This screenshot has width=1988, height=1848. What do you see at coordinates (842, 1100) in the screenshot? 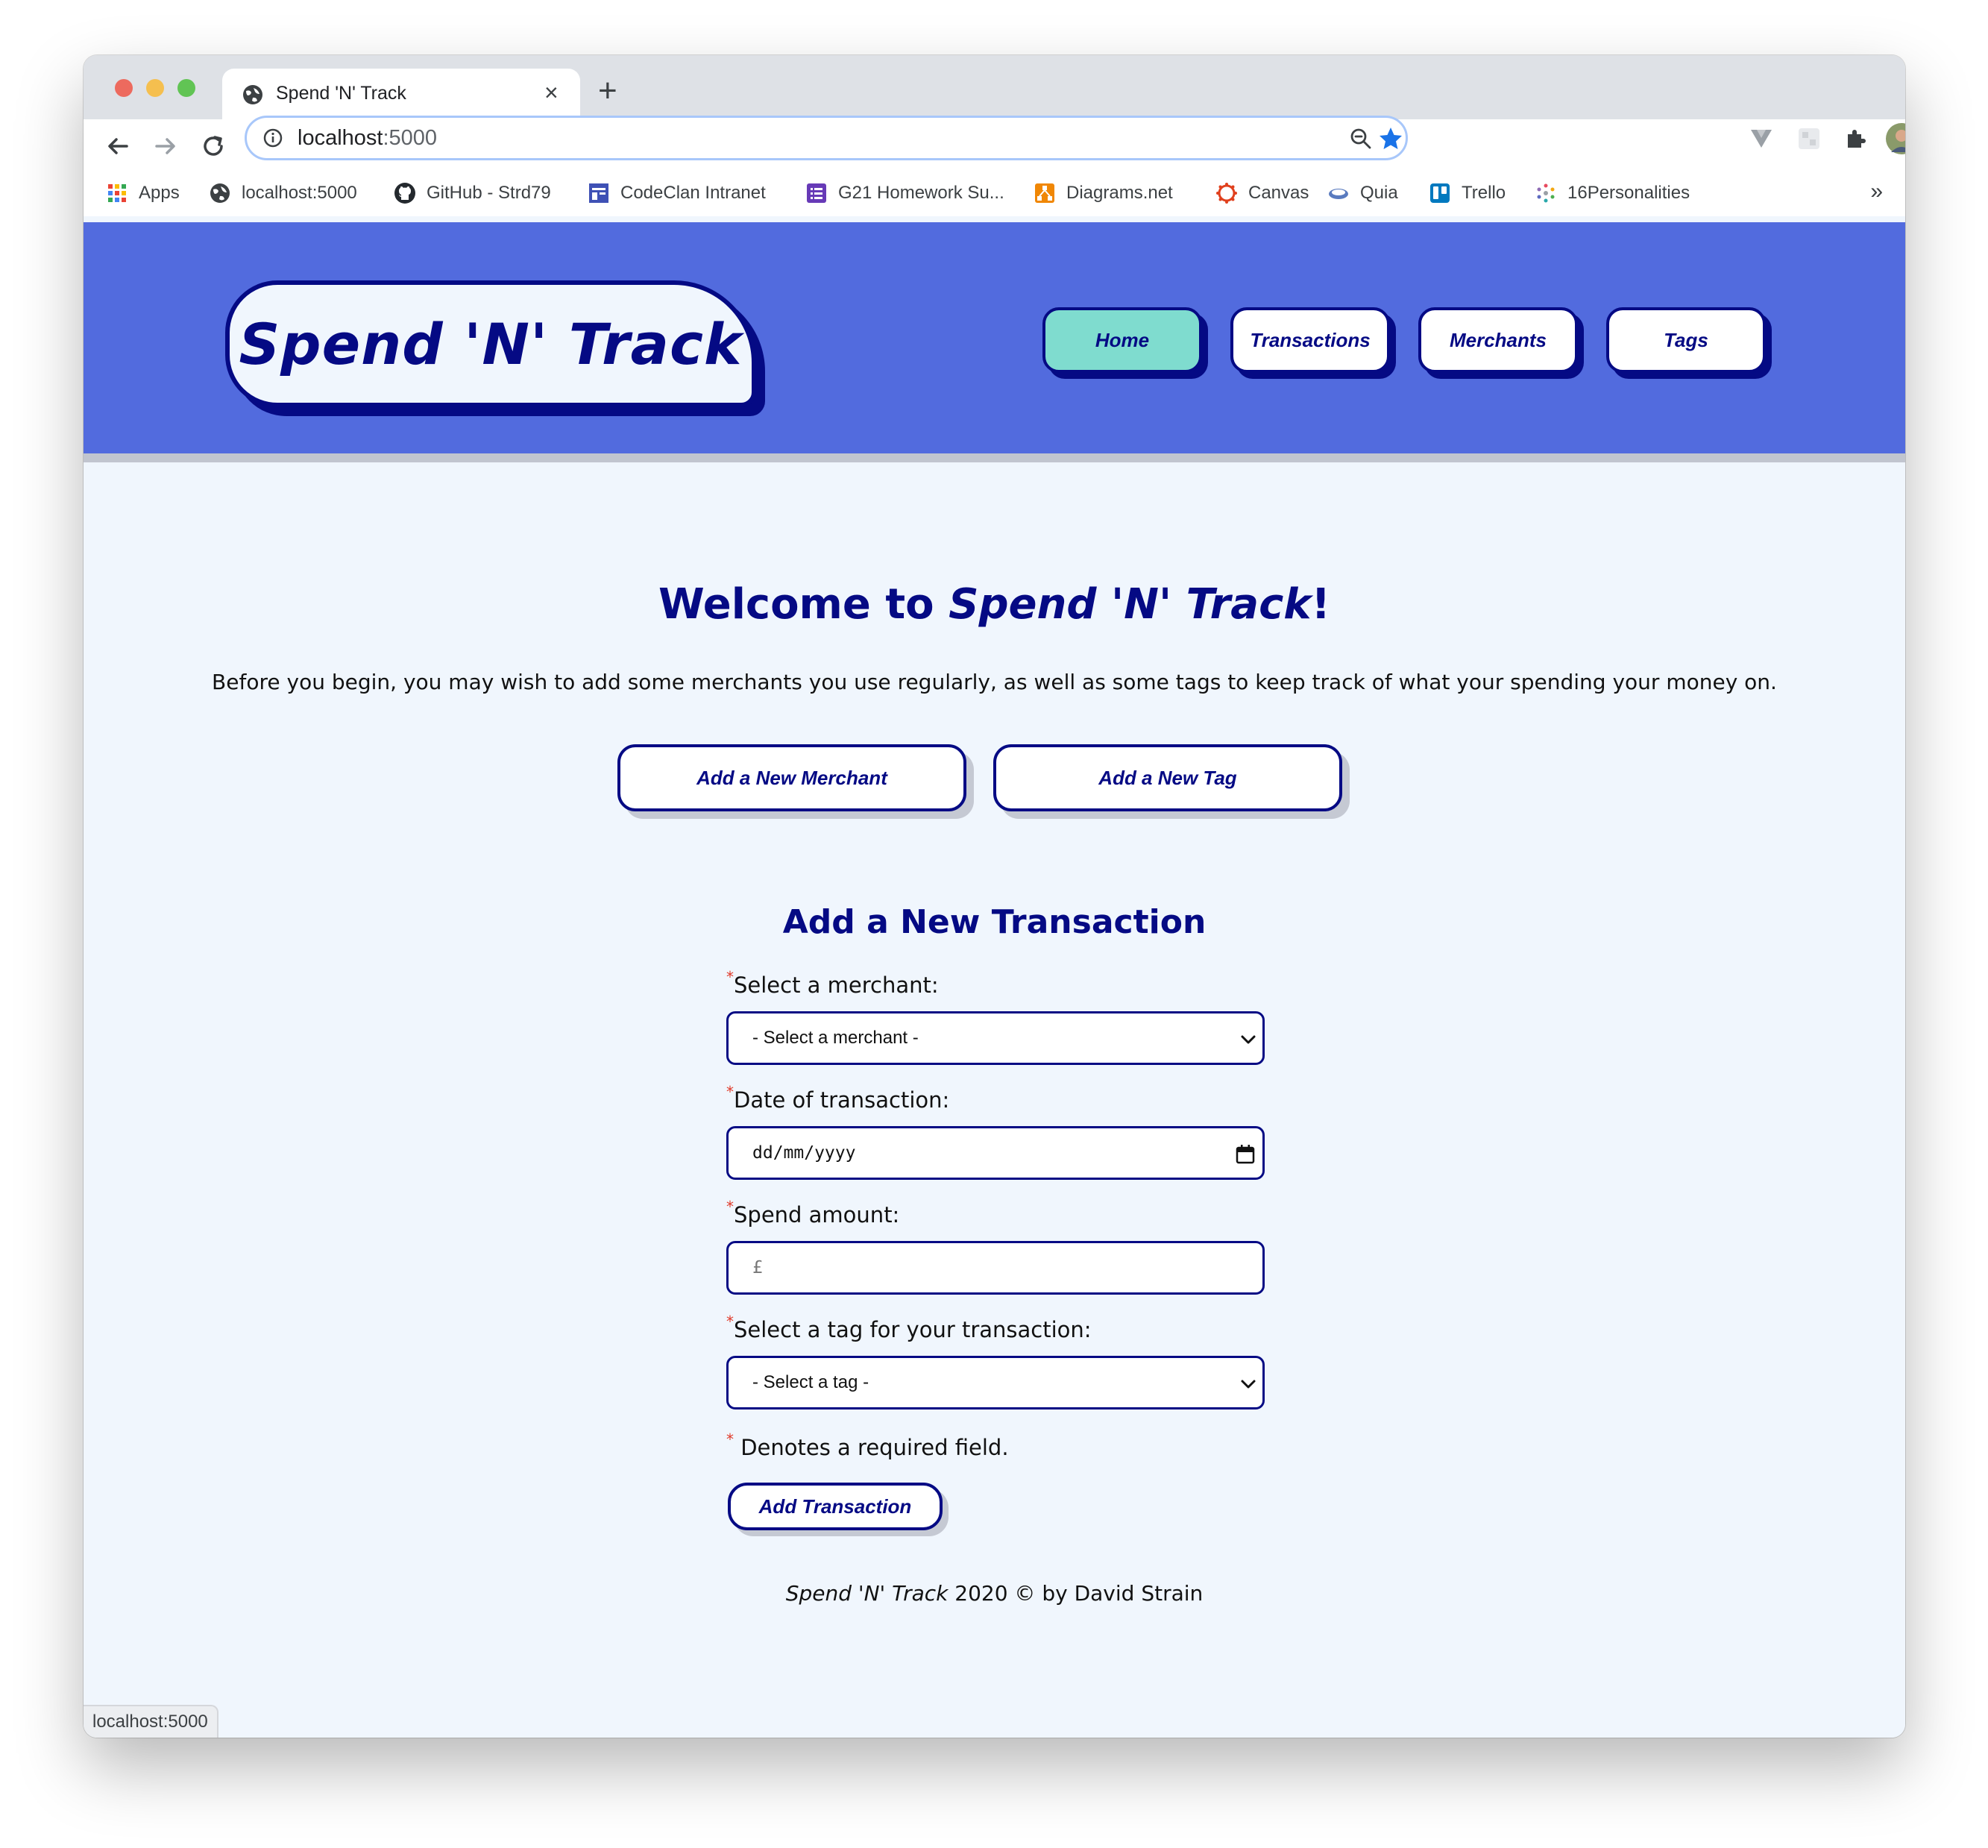
I see `date-label-text: Date of transaction:` at bounding box center [842, 1100].